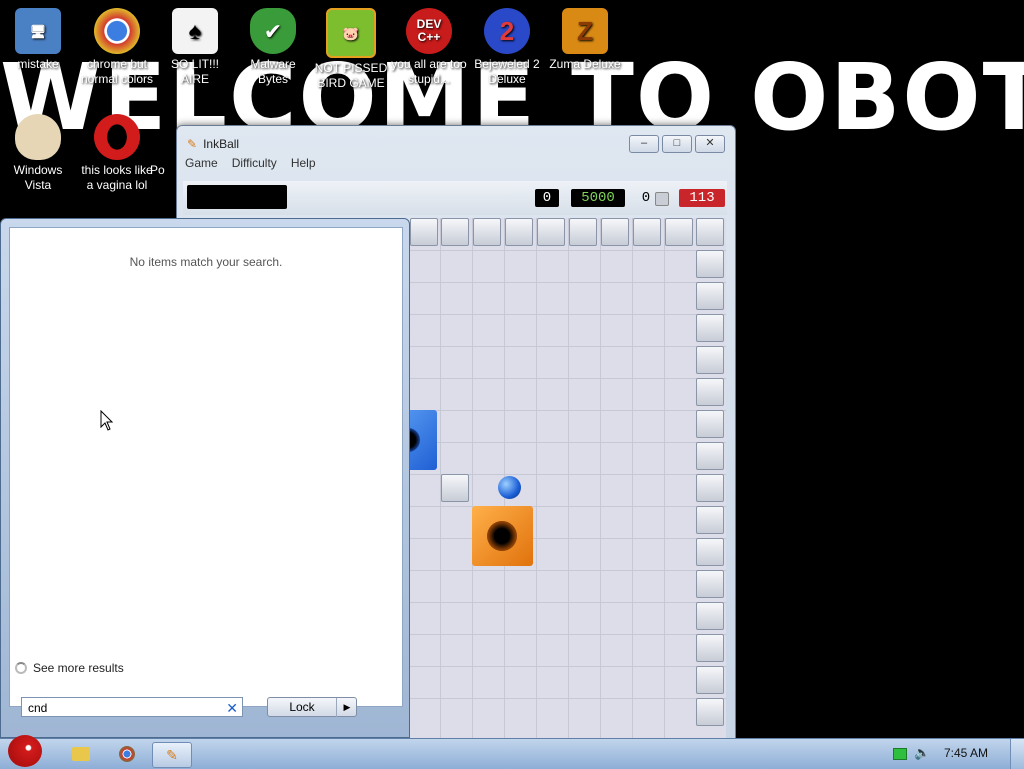 The image size is (1024, 769). Describe the element at coordinates (221, 144) in the screenshot. I see `window-title: InkBall` at that location.